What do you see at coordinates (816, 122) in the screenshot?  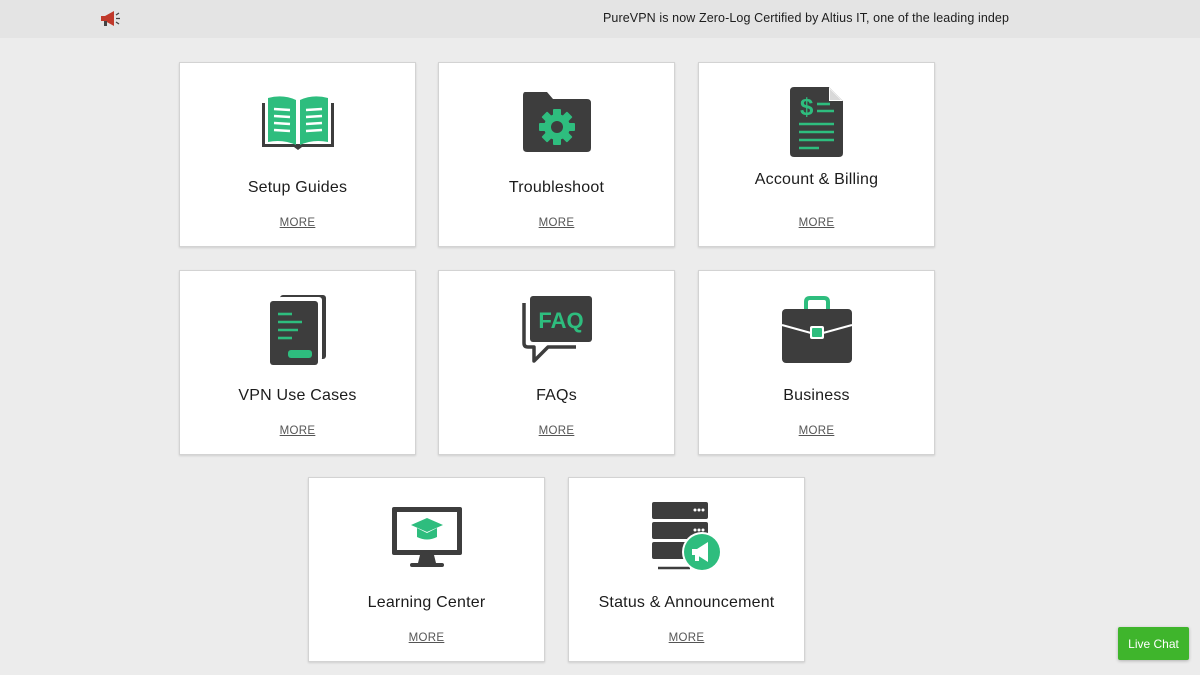 I see `billing-document-icon: $` at bounding box center [816, 122].